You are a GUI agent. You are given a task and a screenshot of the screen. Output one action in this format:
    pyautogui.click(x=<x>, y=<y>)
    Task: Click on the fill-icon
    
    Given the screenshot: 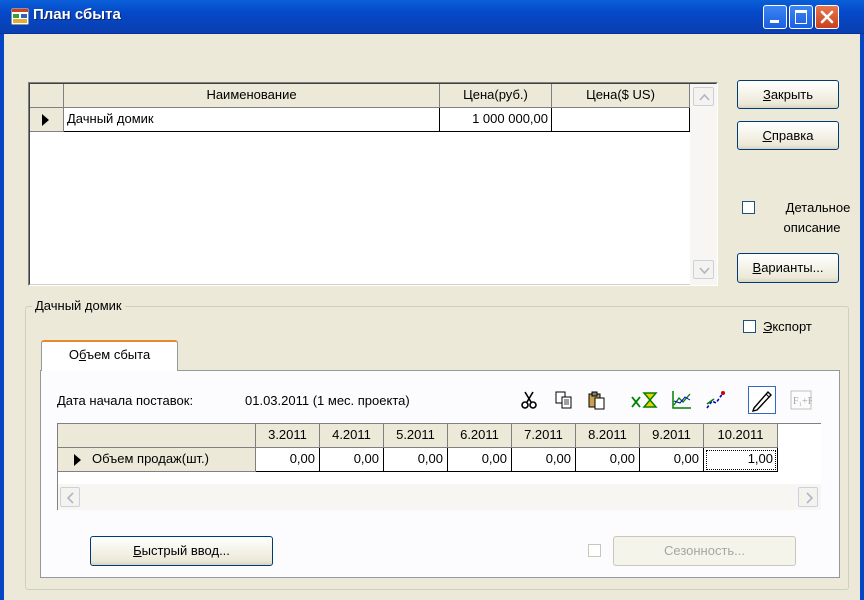 What is the action you would take?
    pyautogui.click(x=648, y=400)
    